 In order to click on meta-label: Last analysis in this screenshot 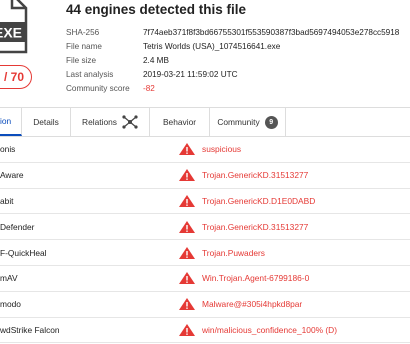, I will do `click(90, 75)`.